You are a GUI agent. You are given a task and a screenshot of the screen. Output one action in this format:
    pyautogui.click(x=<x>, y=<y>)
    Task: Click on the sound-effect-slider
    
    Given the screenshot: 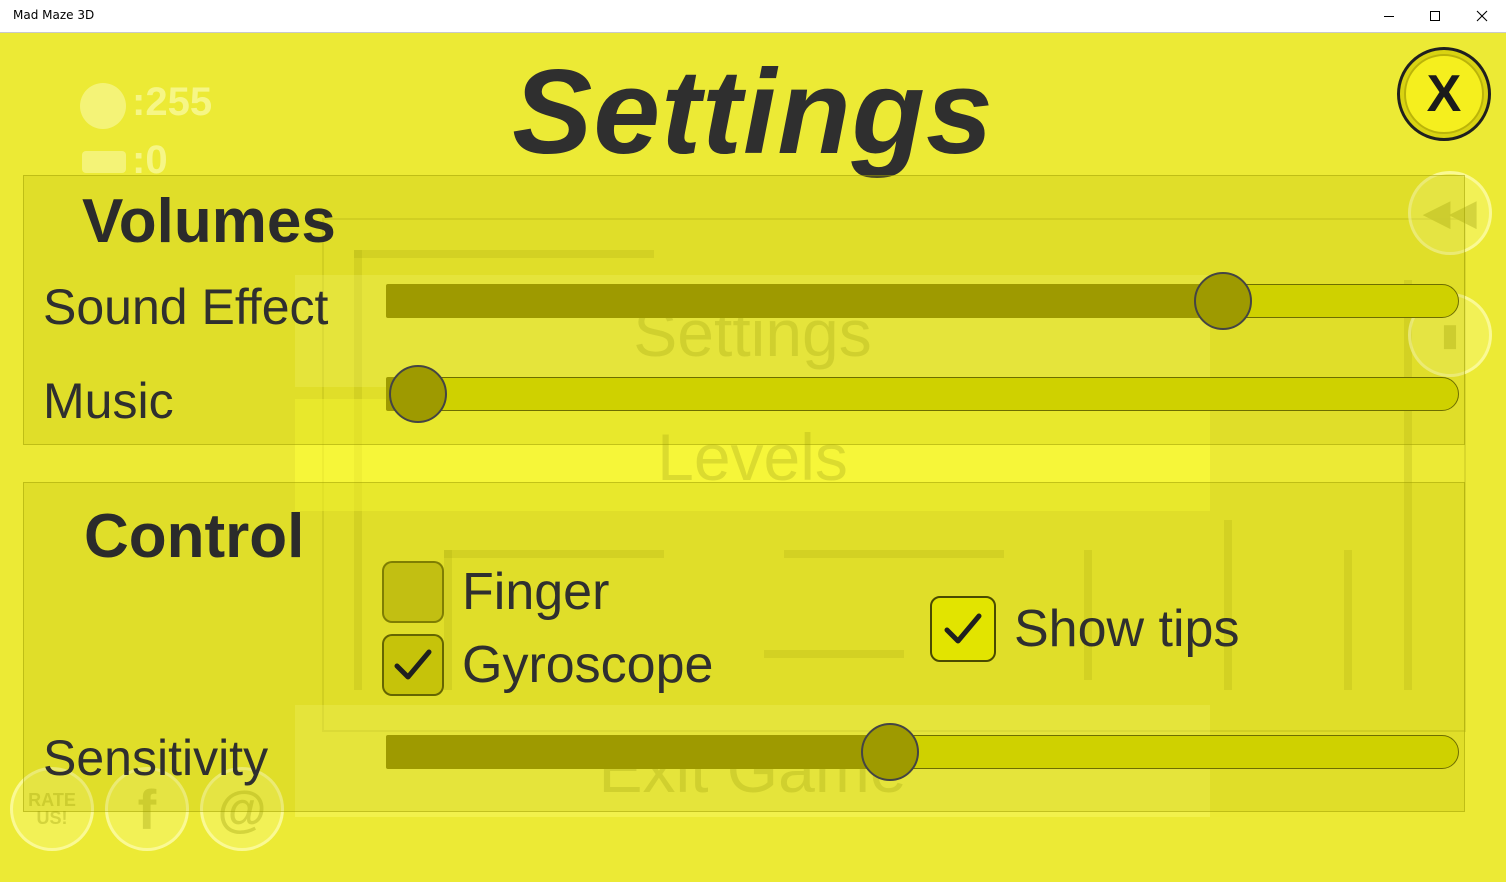 What is the action you would take?
    pyautogui.click(x=923, y=302)
    